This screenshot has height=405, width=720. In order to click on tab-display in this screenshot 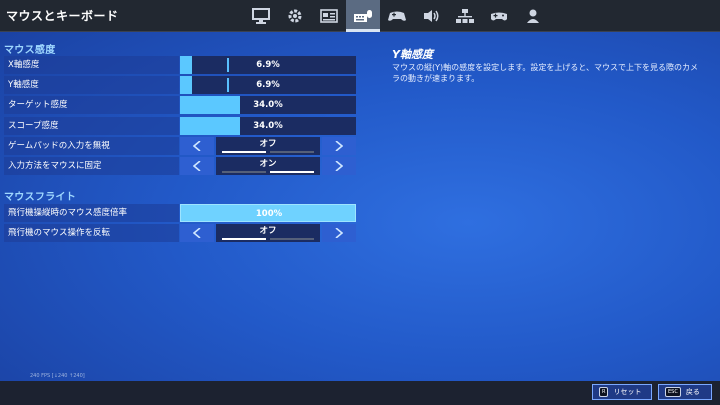, I will do `click(261, 15)`.